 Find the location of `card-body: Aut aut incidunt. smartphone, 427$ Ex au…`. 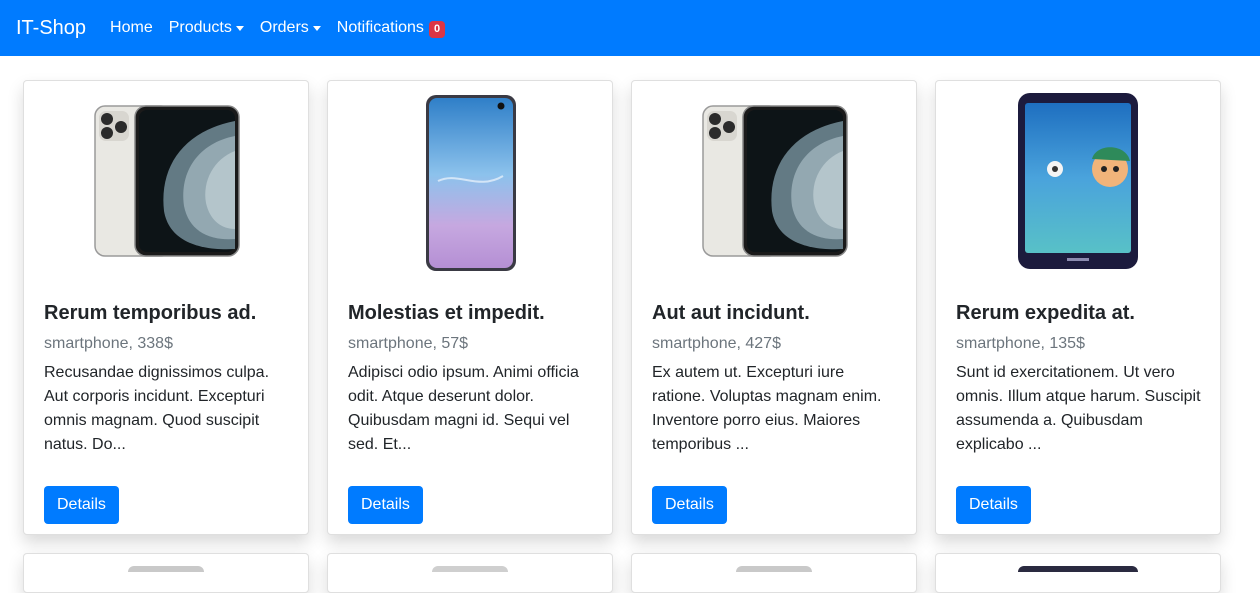

card-body: Aut aut incidunt. smartphone, 427$ Ex au… is located at coordinates (775, 378).